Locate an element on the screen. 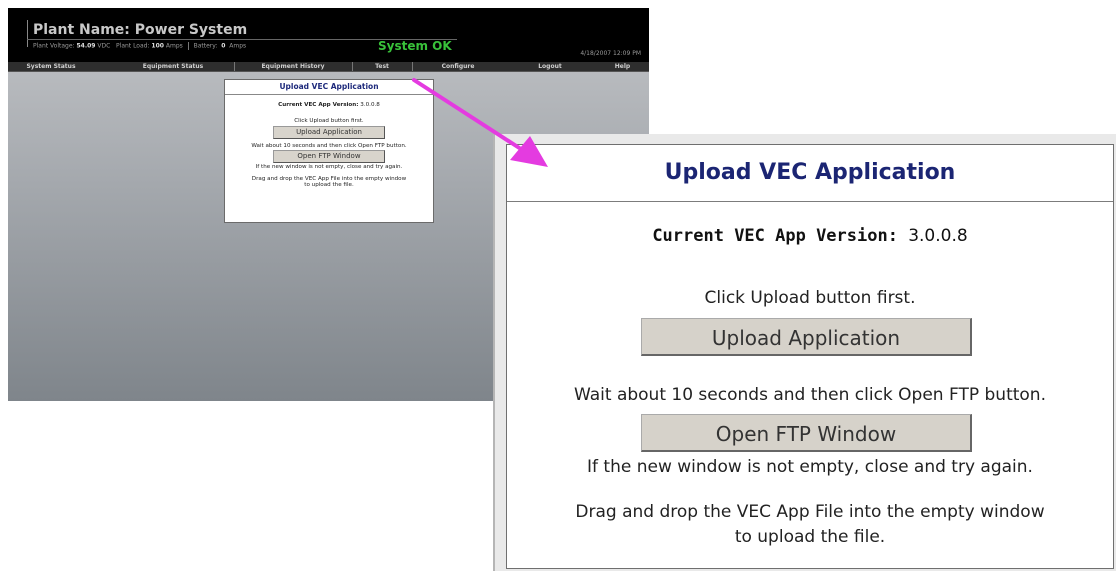 The height and width of the screenshot is (571, 1116). arrow-shaft is located at coordinates (469, 115).